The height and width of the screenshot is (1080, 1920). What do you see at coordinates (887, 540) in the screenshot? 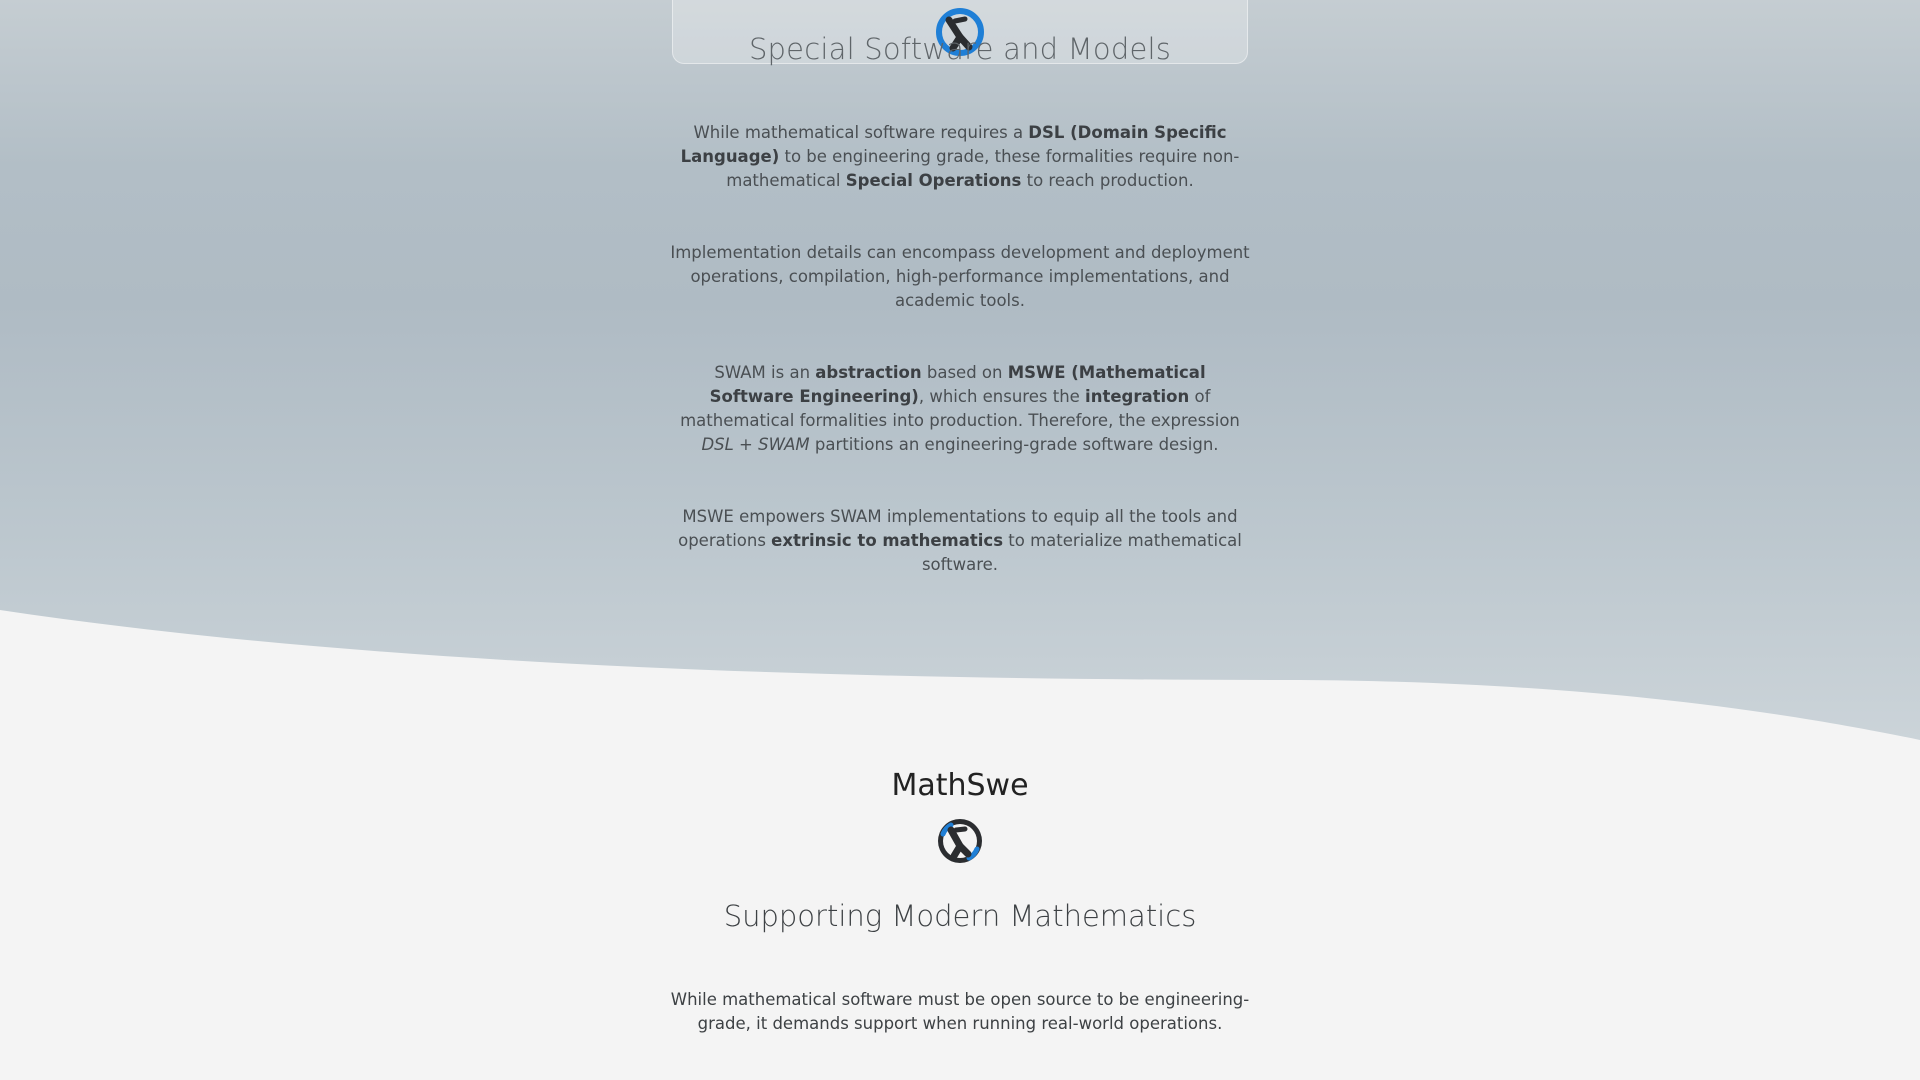
I see `emphasis-text: extrinsic to mathematics` at bounding box center [887, 540].